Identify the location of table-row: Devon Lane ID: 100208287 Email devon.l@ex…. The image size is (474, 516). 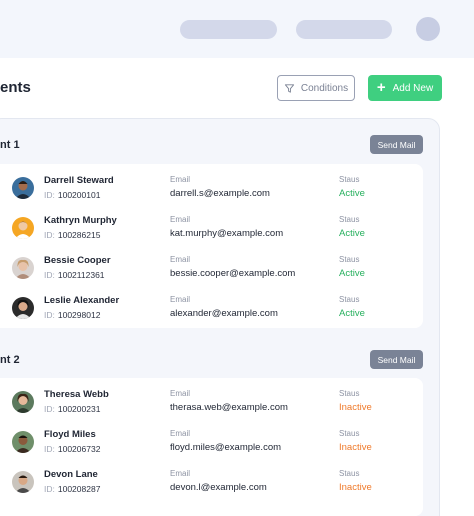
(211, 481).